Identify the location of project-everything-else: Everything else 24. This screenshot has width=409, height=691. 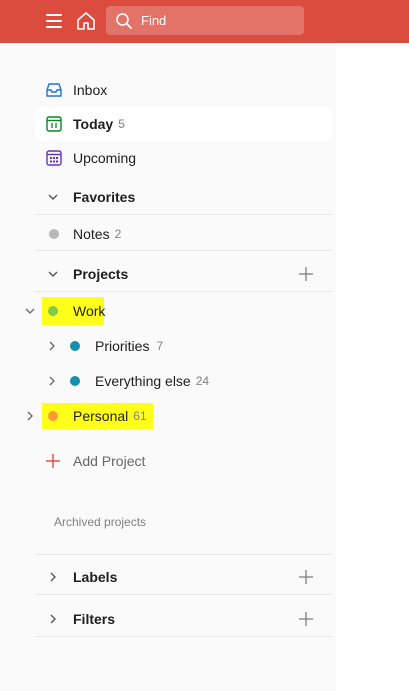
(139, 381).